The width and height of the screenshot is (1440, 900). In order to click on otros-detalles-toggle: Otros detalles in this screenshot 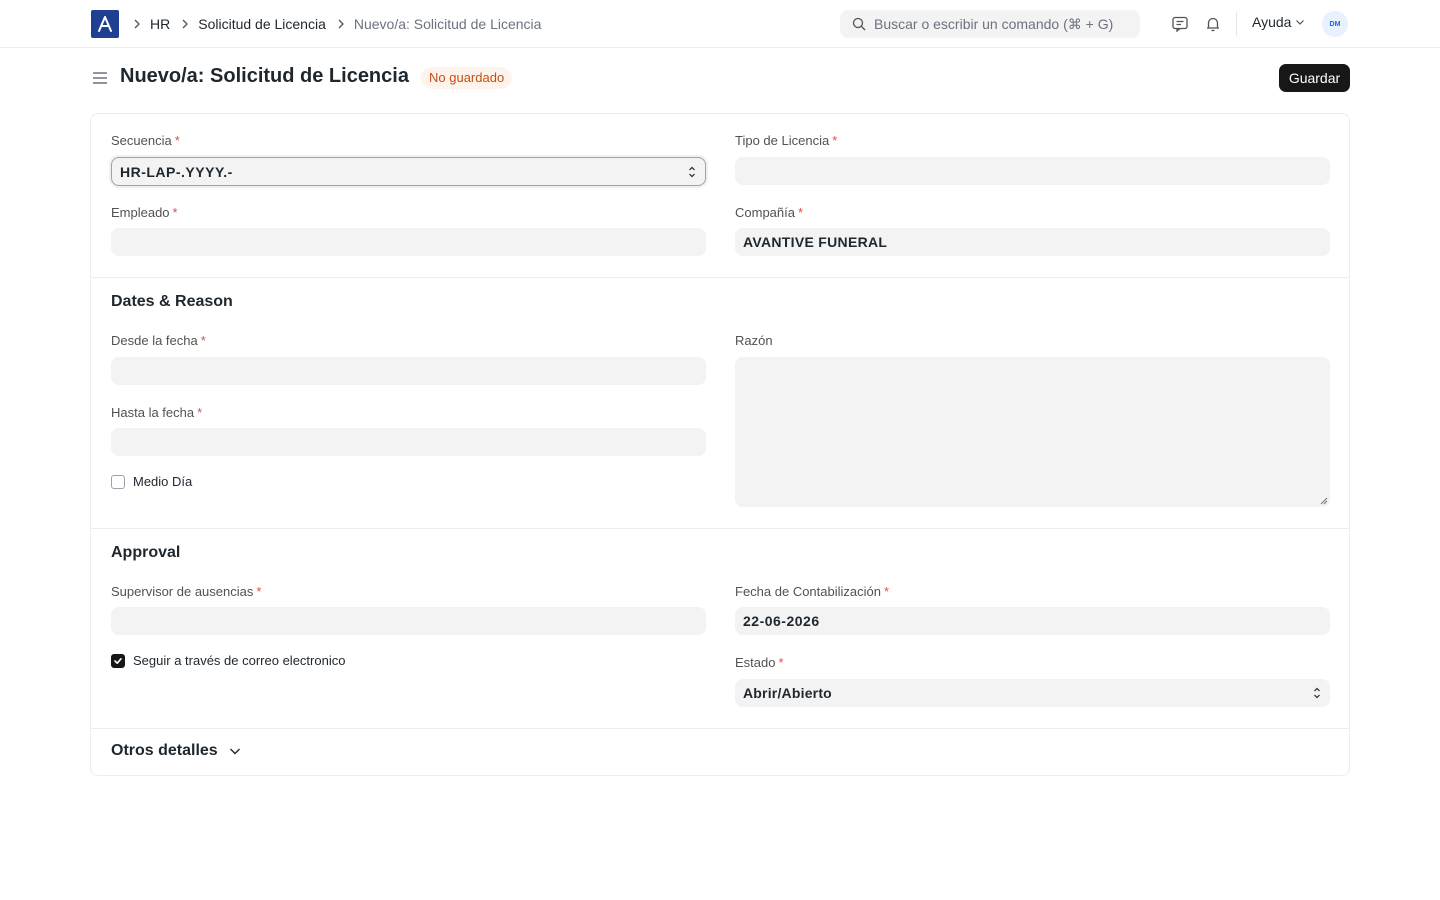, I will do `click(176, 751)`.